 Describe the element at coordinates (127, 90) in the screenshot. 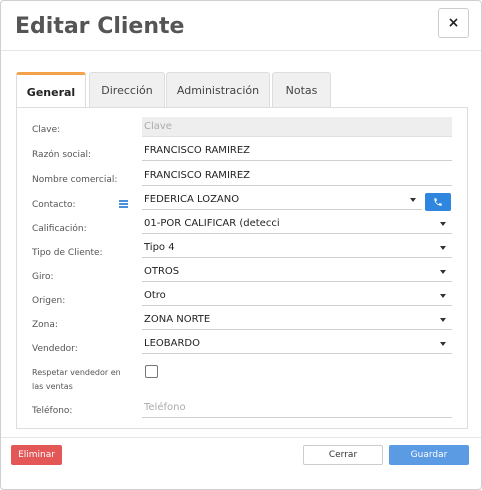

I see `tab-direccion: Dirección` at that location.